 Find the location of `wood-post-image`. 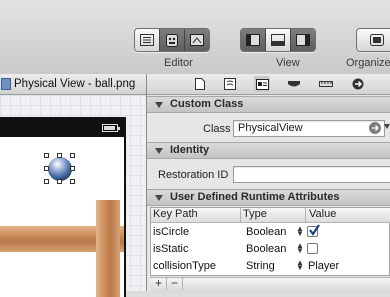

wood-post-image is located at coordinates (108, 248).